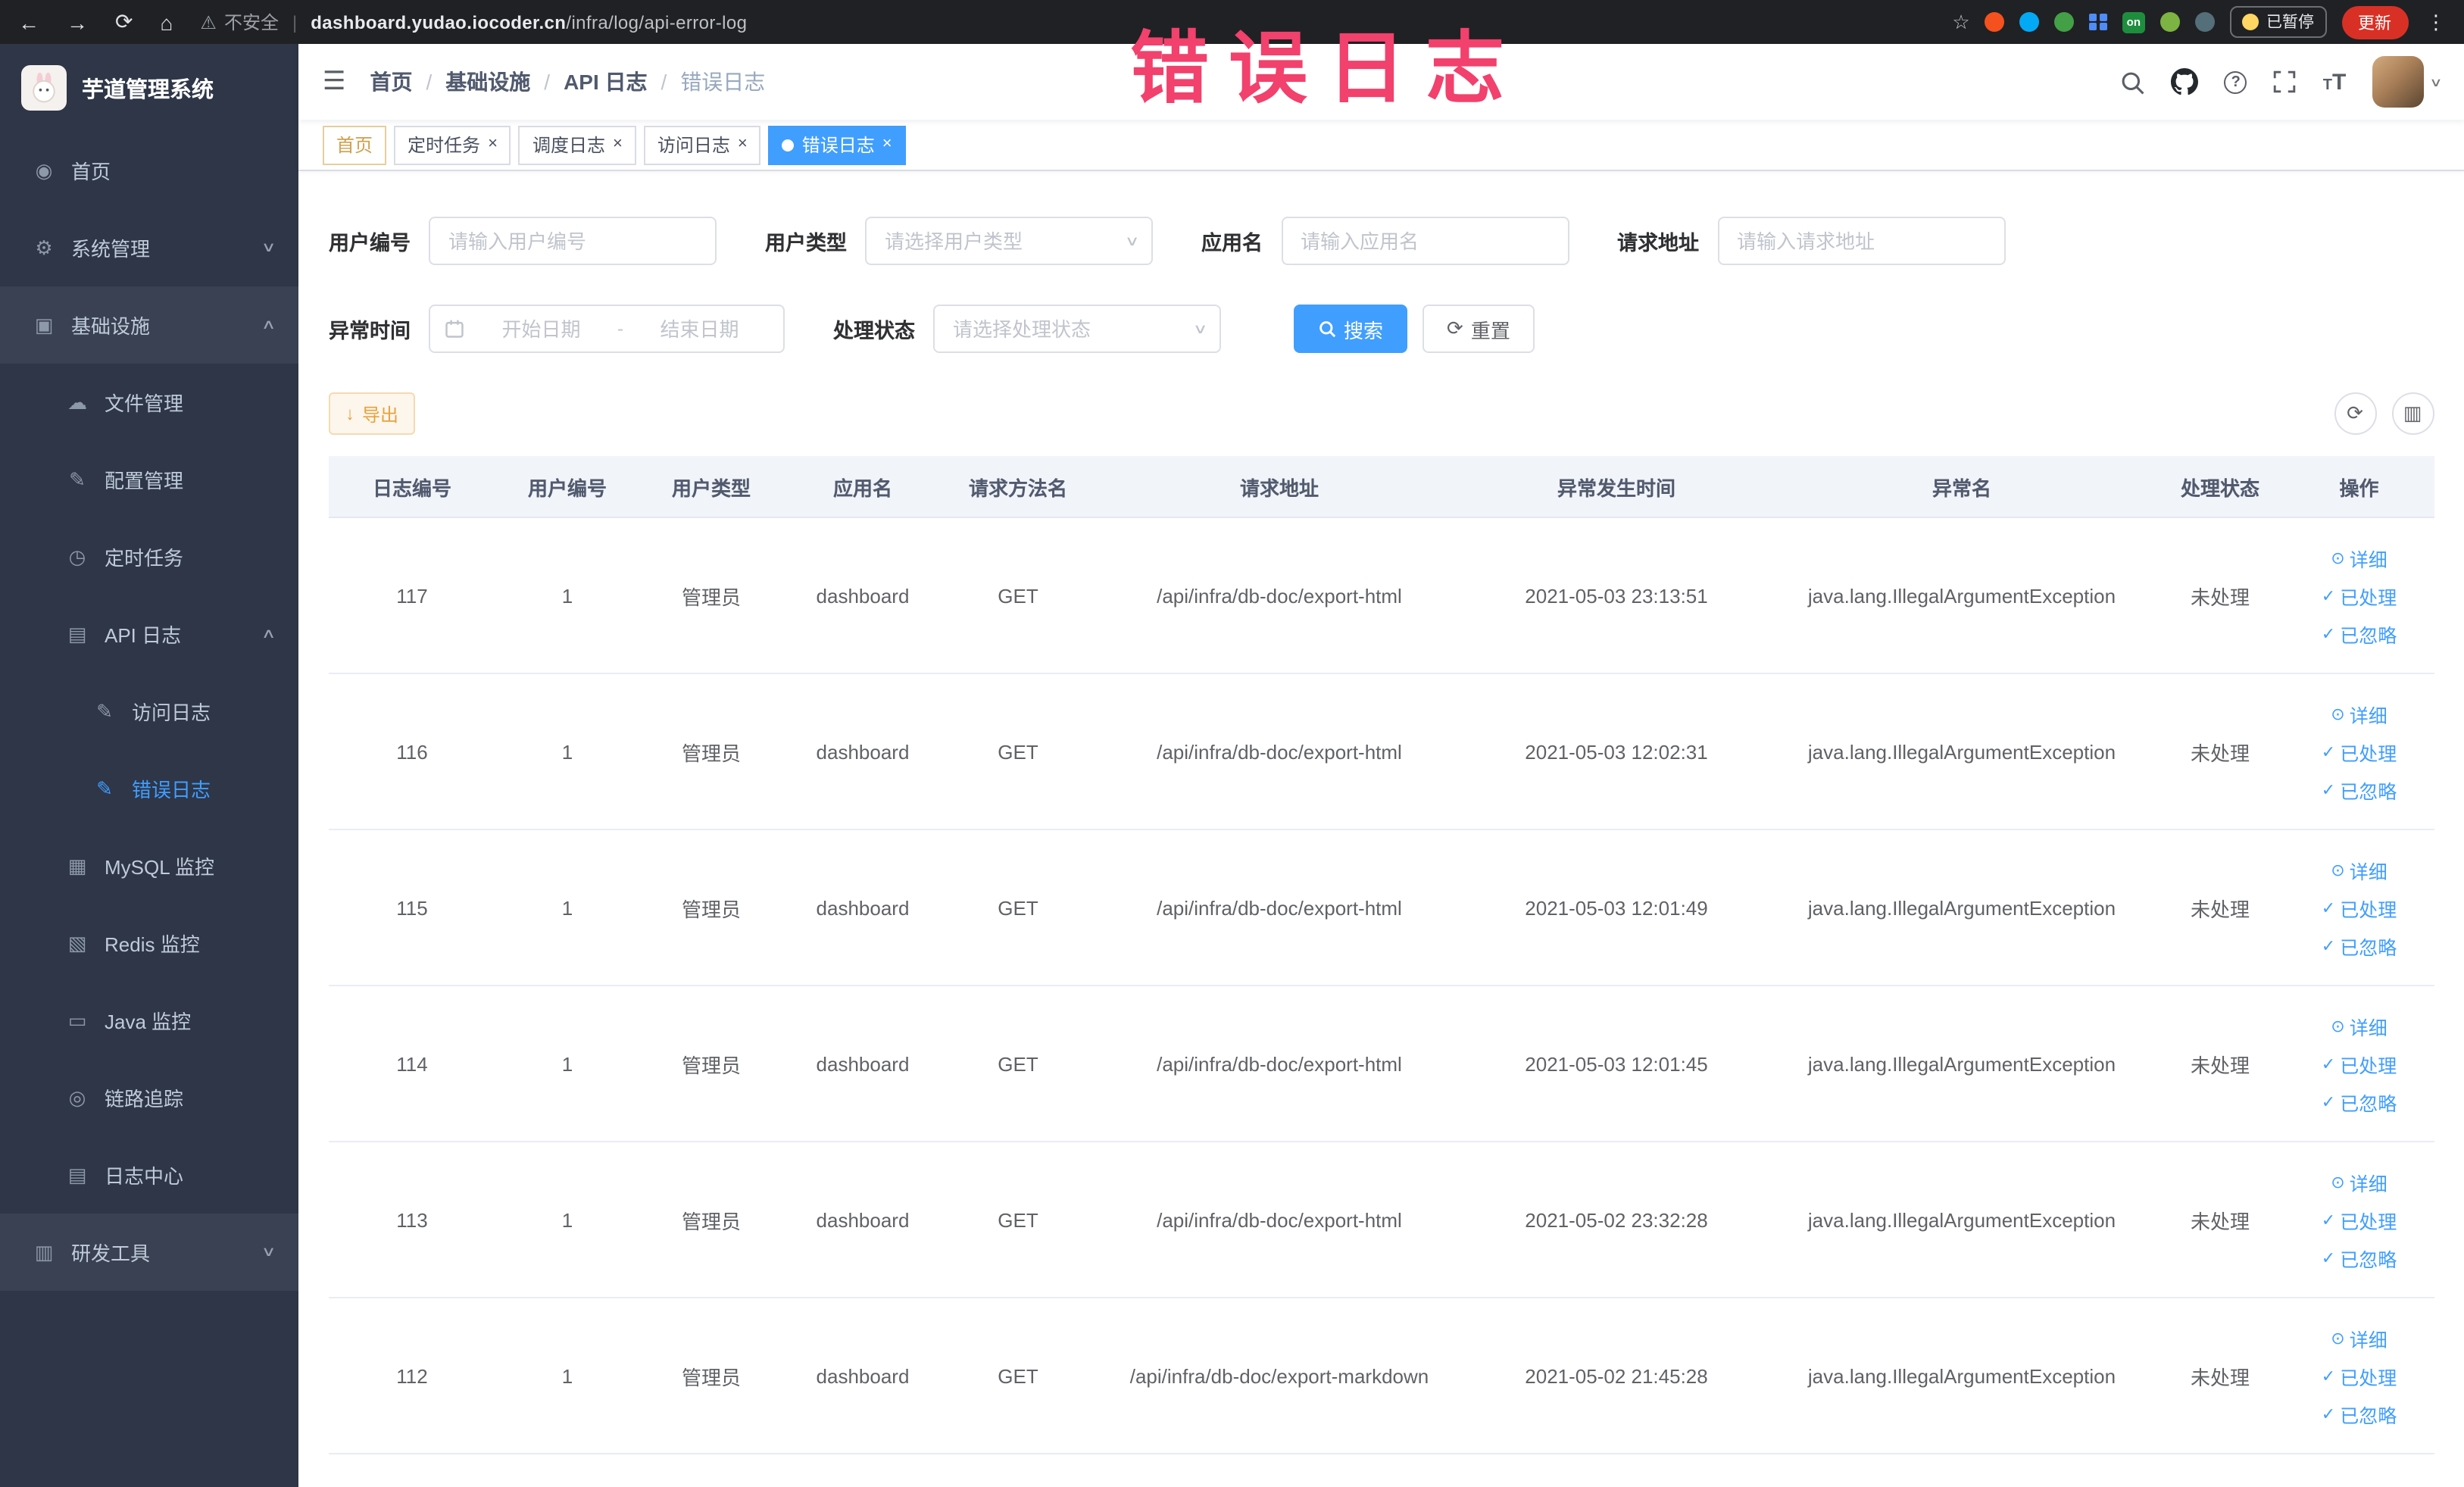  Describe the element at coordinates (1861, 241) in the screenshot. I see `request-url-input` at that location.